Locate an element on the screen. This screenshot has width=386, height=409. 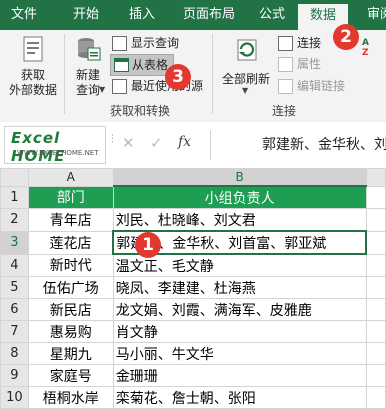
external-data-icon is located at coordinates (33, 49).